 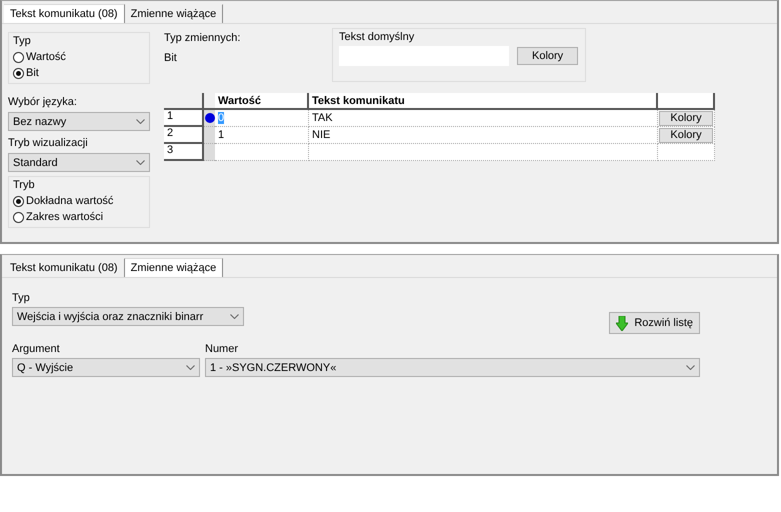 I want to click on arrow-down-icon, so click(x=622, y=323).